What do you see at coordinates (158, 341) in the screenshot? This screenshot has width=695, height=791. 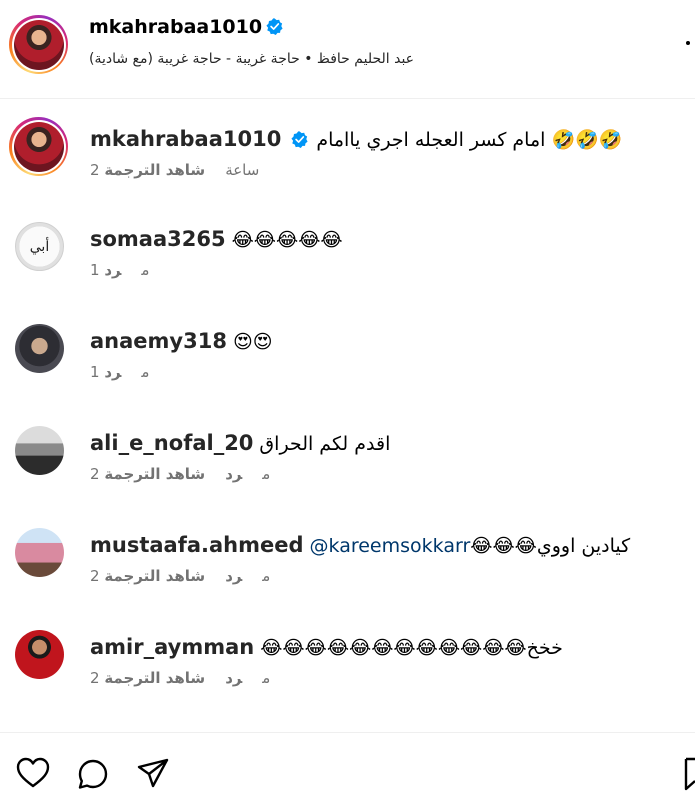 I see `comment-username: anaemy318` at bounding box center [158, 341].